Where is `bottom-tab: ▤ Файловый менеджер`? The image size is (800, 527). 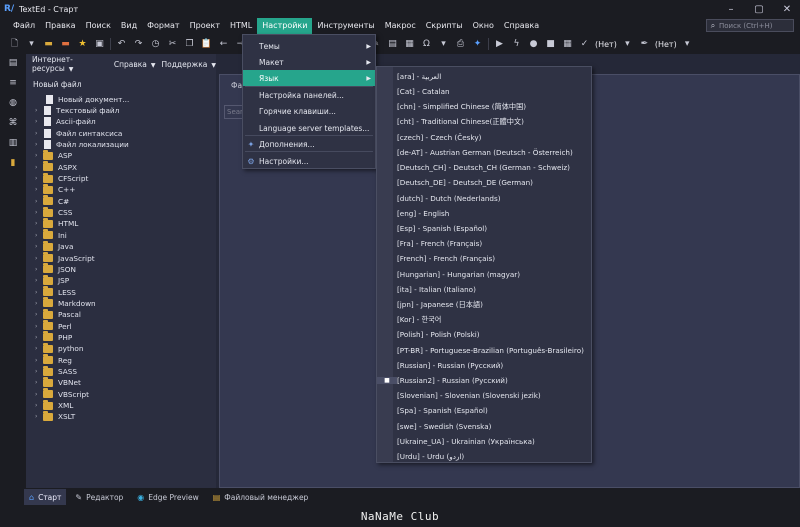 bottom-tab: ▤ Файловый менеджер is located at coordinates (261, 497).